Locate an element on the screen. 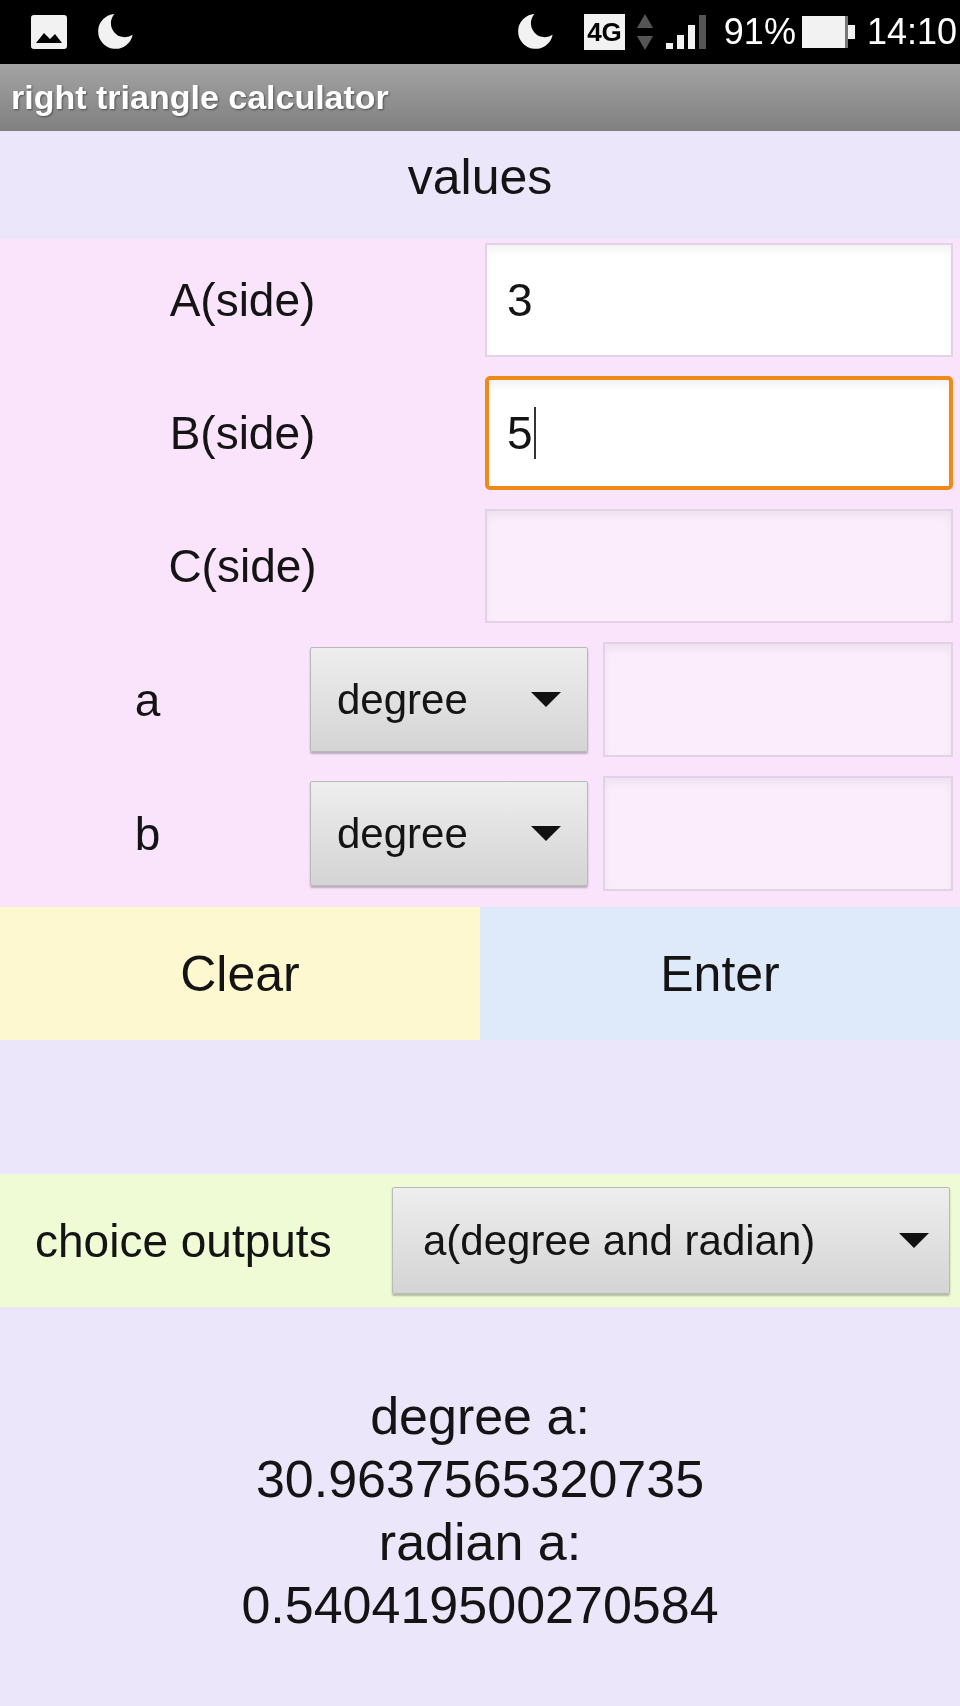 This screenshot has height=1706, width=960. side-input: 3 is located at coordinates (719, 300).